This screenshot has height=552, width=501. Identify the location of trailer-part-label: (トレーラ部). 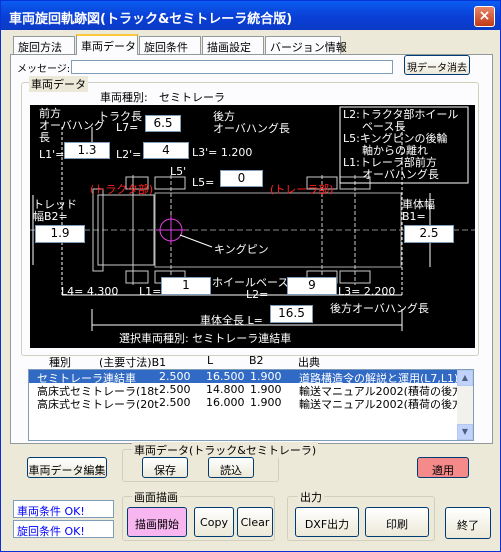
(302, 189).